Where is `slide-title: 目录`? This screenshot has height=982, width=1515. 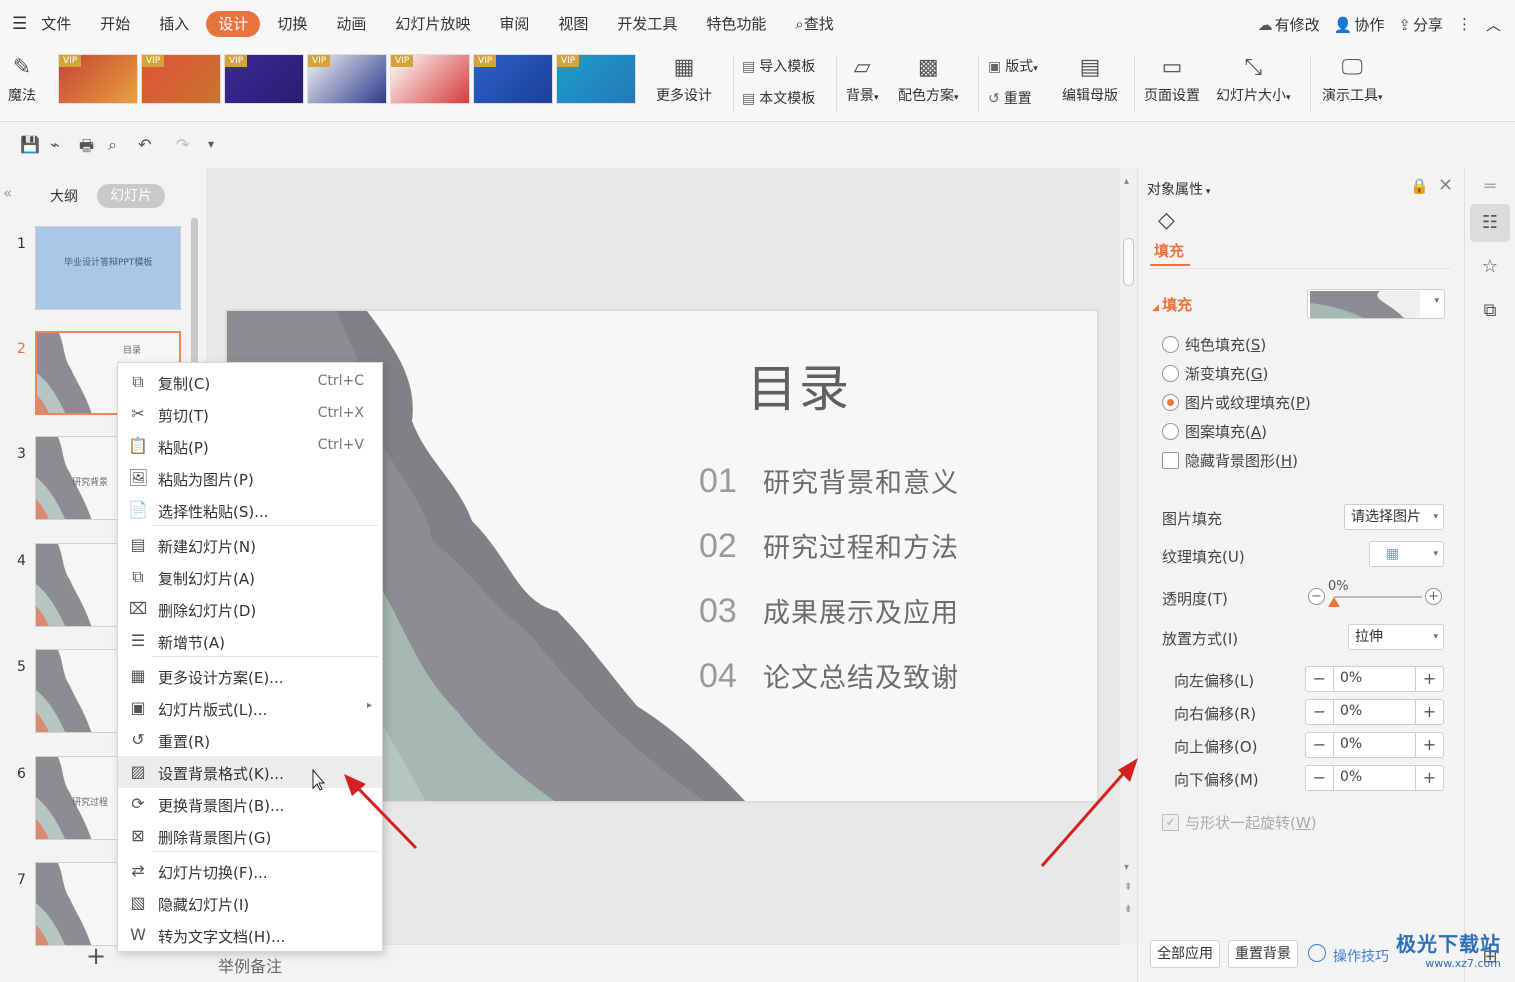
slide-title: 目录 is located at coordinates (799, 385).